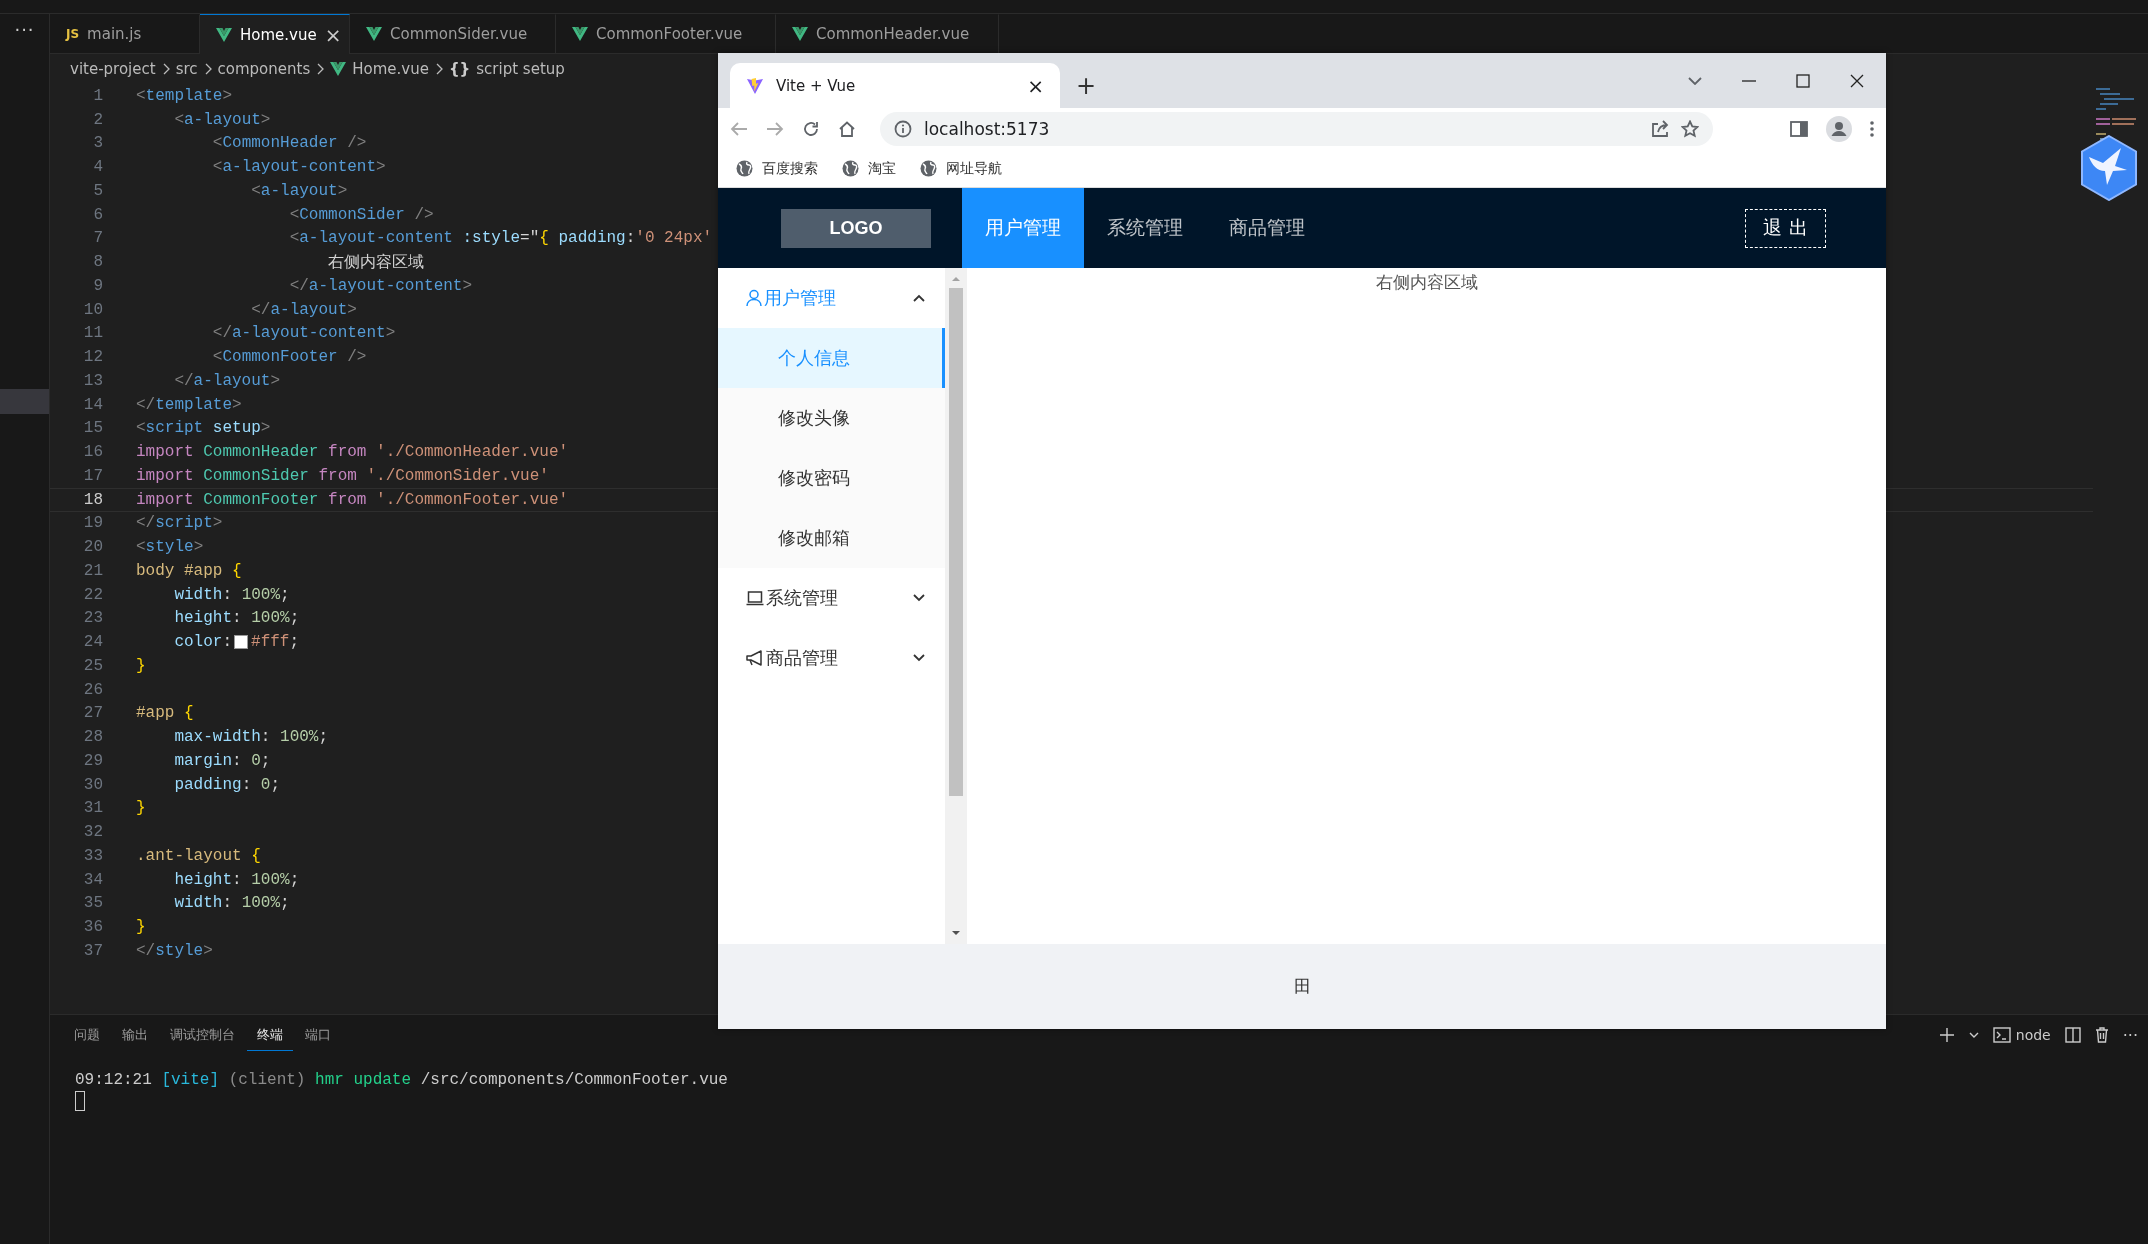 The height and width of the screenshot is (1244, 2148). What do you see at coordinates (1296, 129) in the screenshot?
I see `address-bar: localhost:5173` at bounding box center [1296, 129].